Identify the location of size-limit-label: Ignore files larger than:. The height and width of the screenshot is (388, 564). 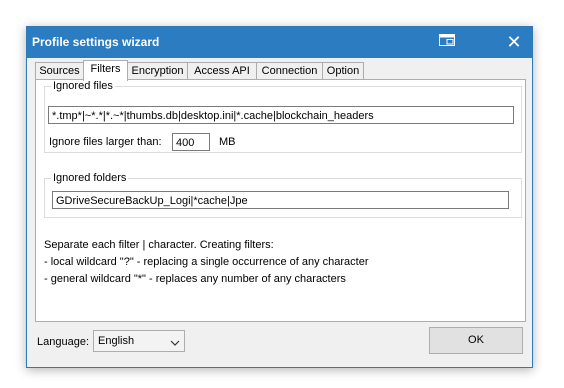
(105, 142).